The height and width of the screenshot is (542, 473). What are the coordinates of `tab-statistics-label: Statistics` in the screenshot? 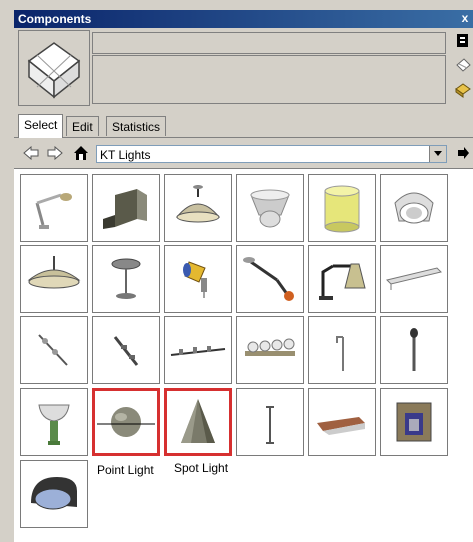 It's located at (136, 127).